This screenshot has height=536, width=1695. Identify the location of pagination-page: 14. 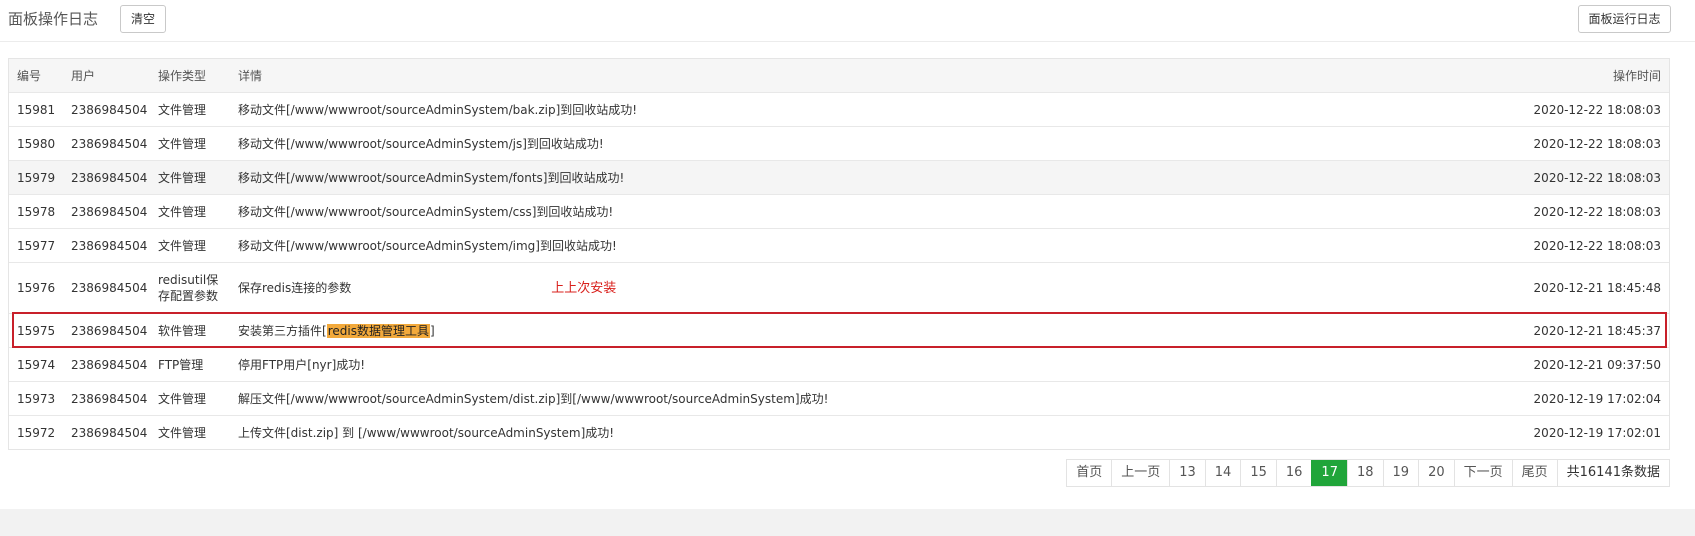
(1222, 473).